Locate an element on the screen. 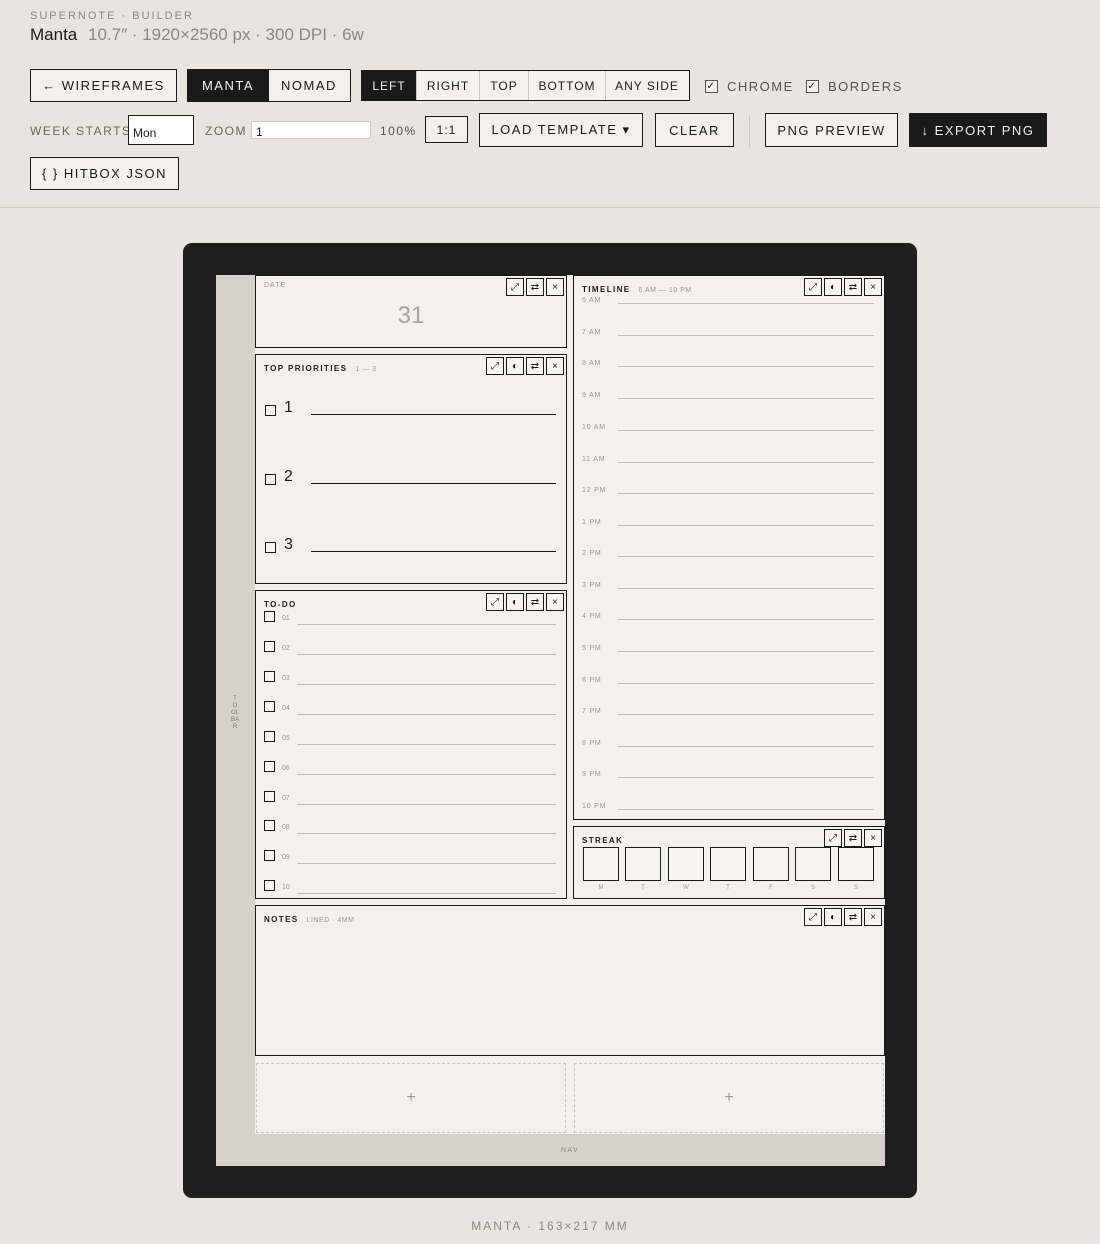 This screenshot has width=1100, height=1244. device-option-nomad: NOMAD is located at coordinates (308, 85).